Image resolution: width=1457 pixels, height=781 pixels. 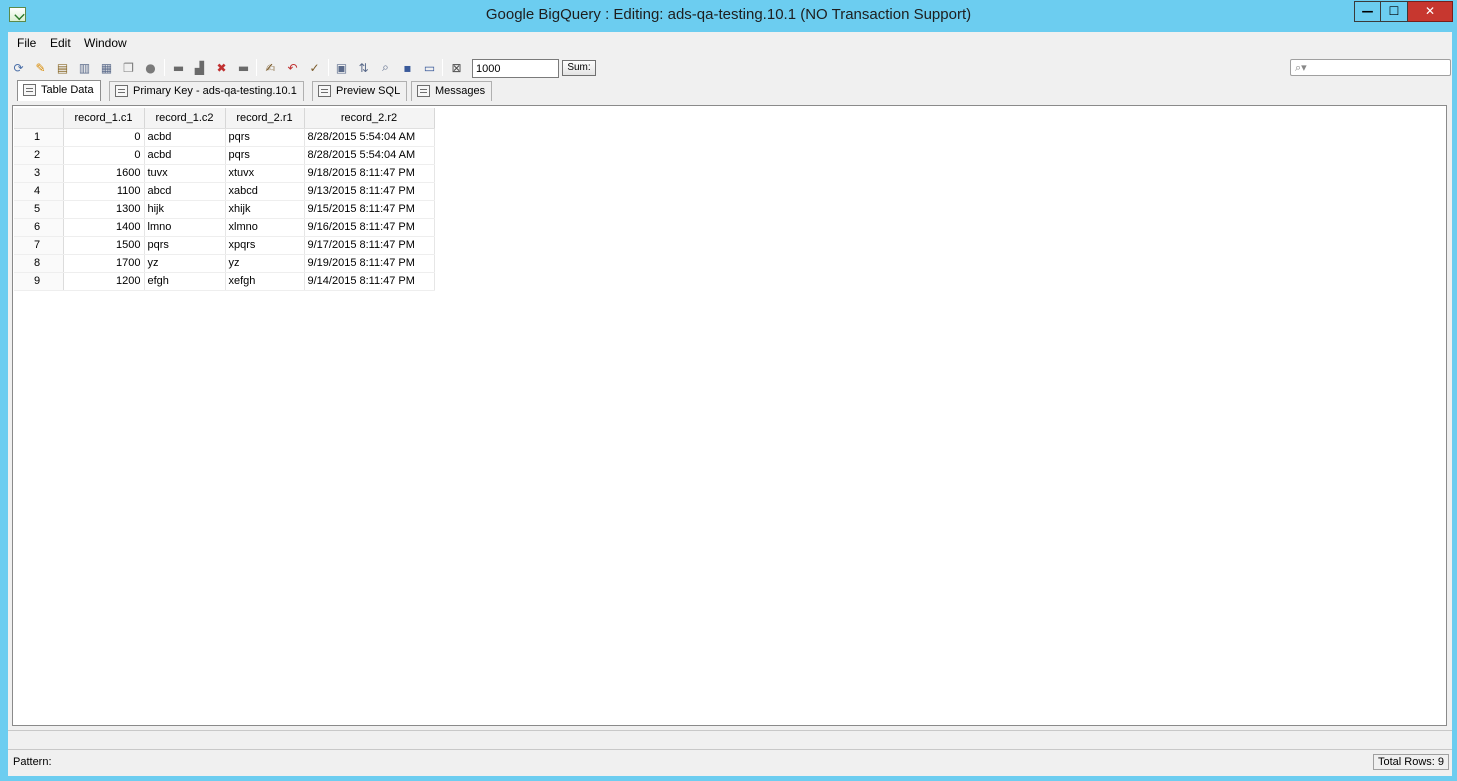 I want to click on row-number: 6, so click(x=39, y=227).